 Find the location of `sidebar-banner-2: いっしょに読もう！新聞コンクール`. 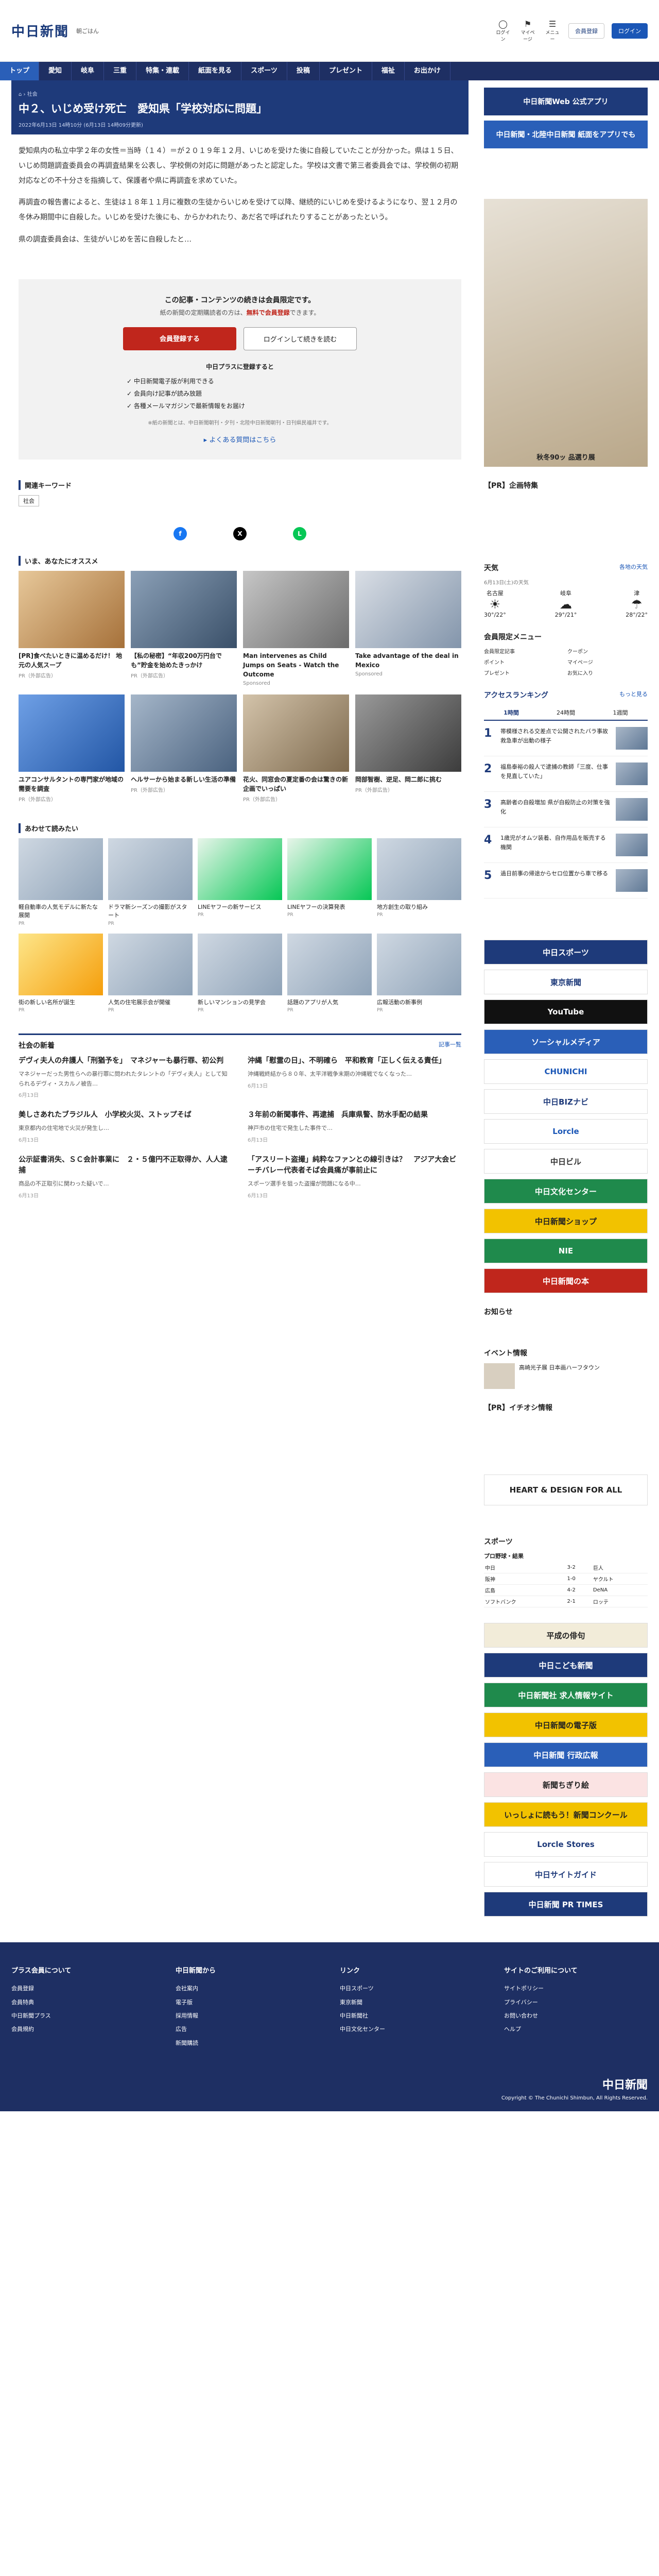

sidebar-banner-2: いっしょに読もう！新聞コンクール is located at coordinates (566, 1814).